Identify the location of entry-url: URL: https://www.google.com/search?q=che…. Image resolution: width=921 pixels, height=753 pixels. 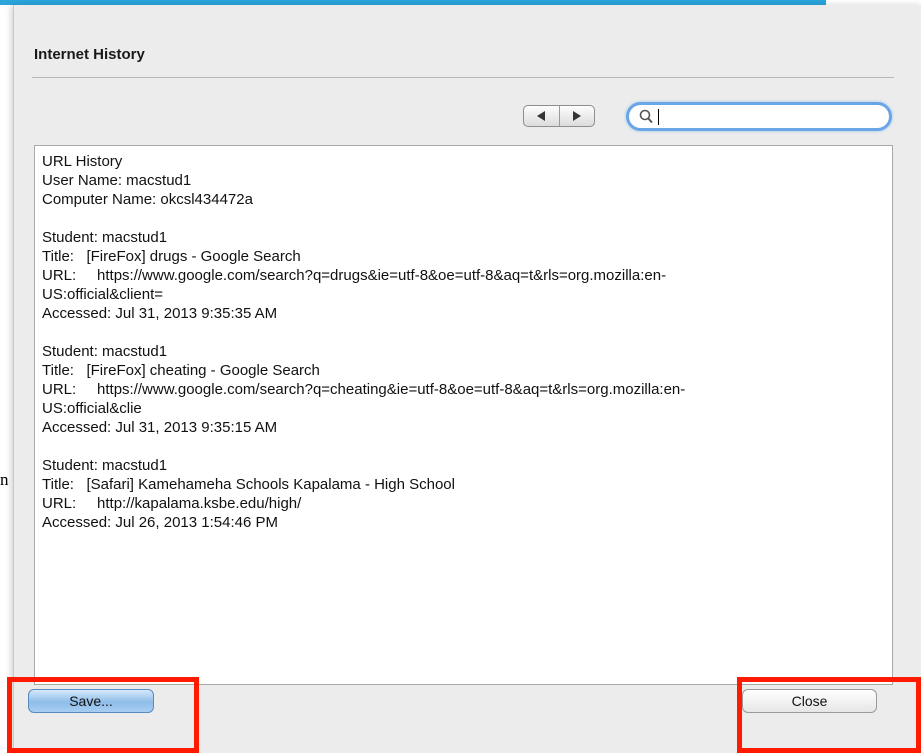
(364, 389).